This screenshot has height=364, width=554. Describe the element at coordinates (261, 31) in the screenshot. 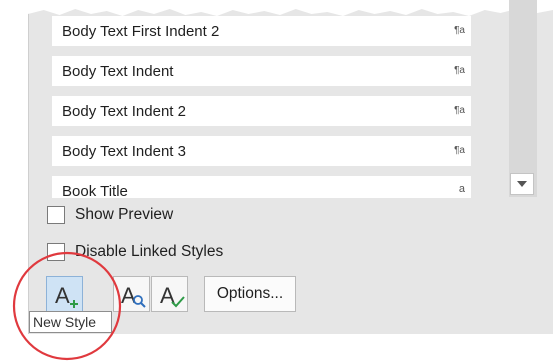

I see `style-item-body-text-first-indent-2: Body Text First Indent 2 ¶a` at that location.